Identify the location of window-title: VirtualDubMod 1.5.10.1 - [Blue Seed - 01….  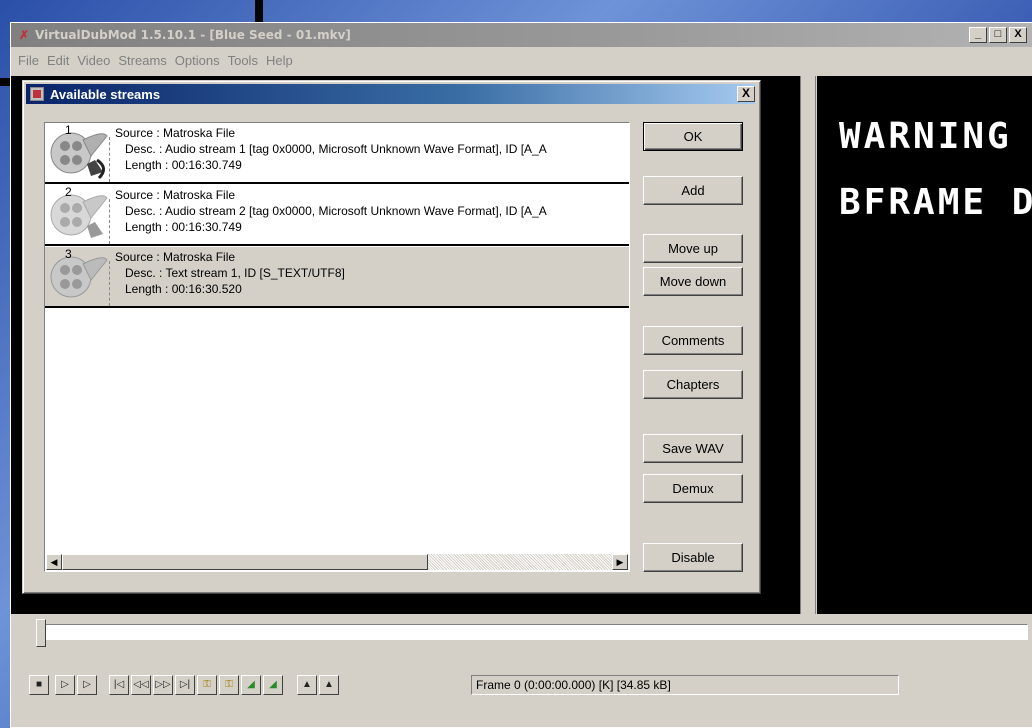
(193, 35).